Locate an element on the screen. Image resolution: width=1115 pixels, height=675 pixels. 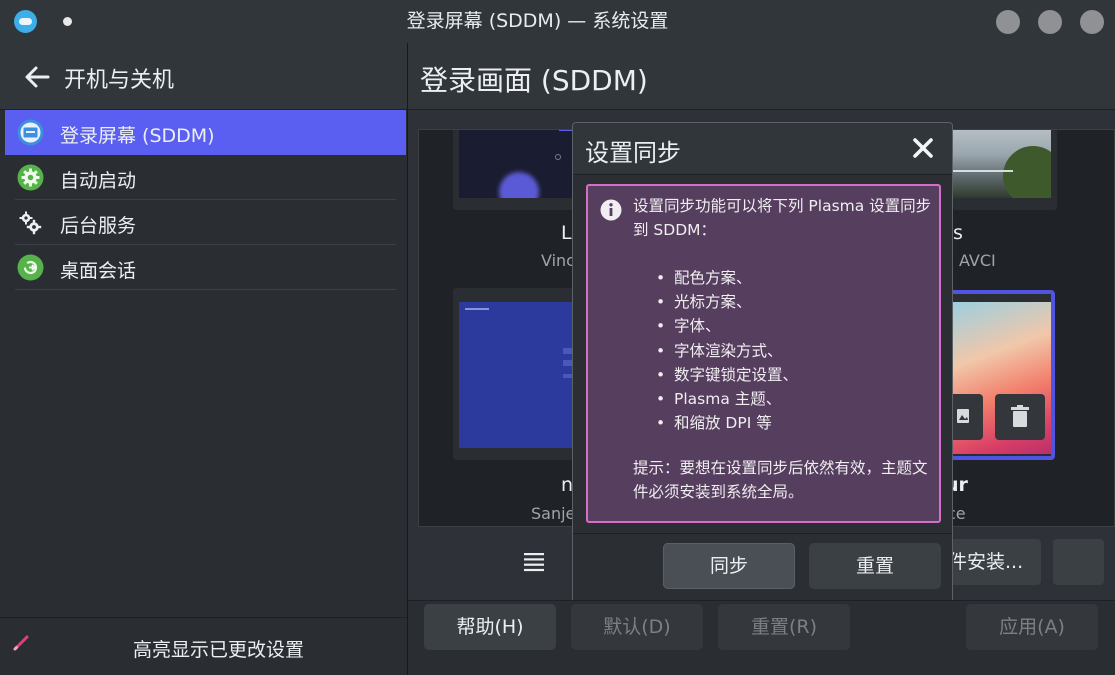
sync-info-note: 提示：要想在设置同步后依然有效，主题文件必须安装到系统全局。 is located at coordinates (780, 480).